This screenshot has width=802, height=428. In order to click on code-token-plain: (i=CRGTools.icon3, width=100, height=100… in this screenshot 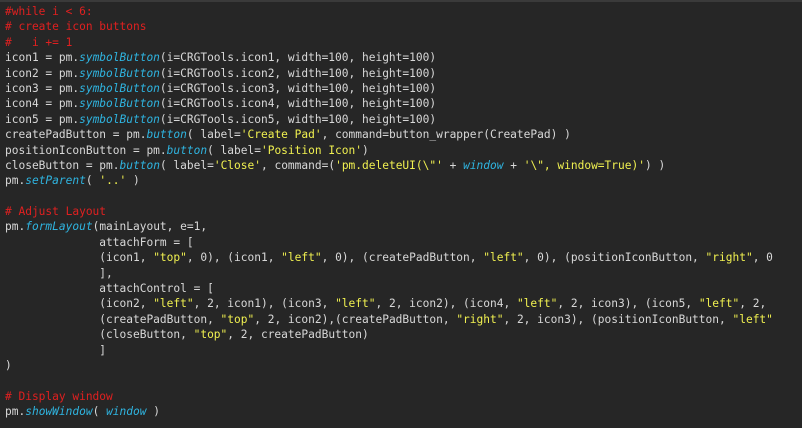, I will do `click(298, 88)`.